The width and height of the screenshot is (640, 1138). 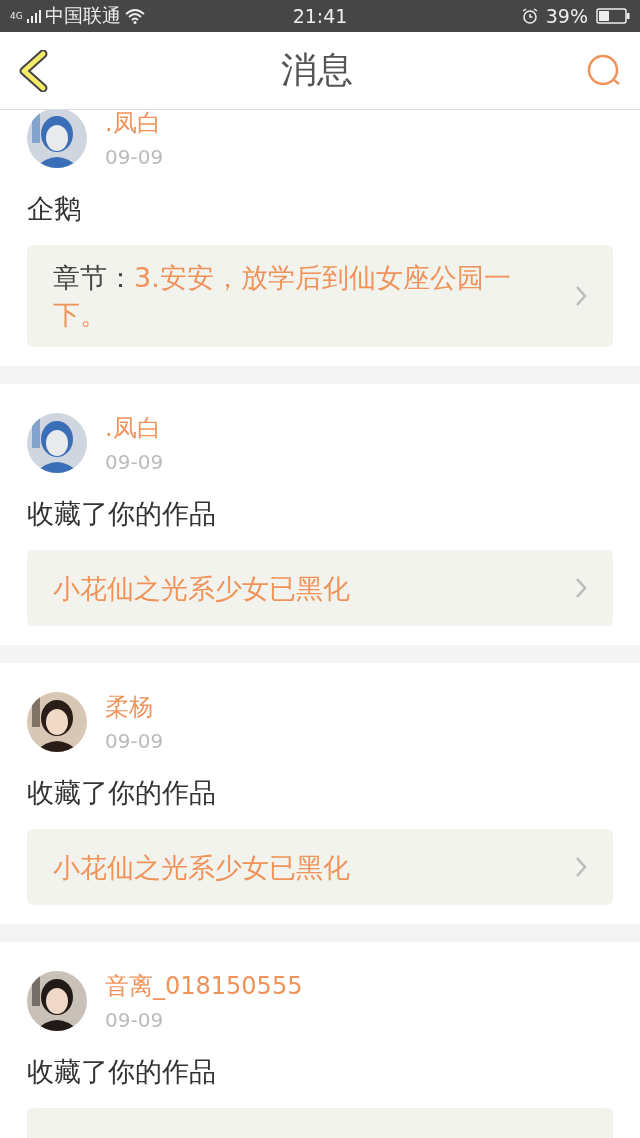 I want to click on user-name: 柔杨, so click(x=134, y=707).